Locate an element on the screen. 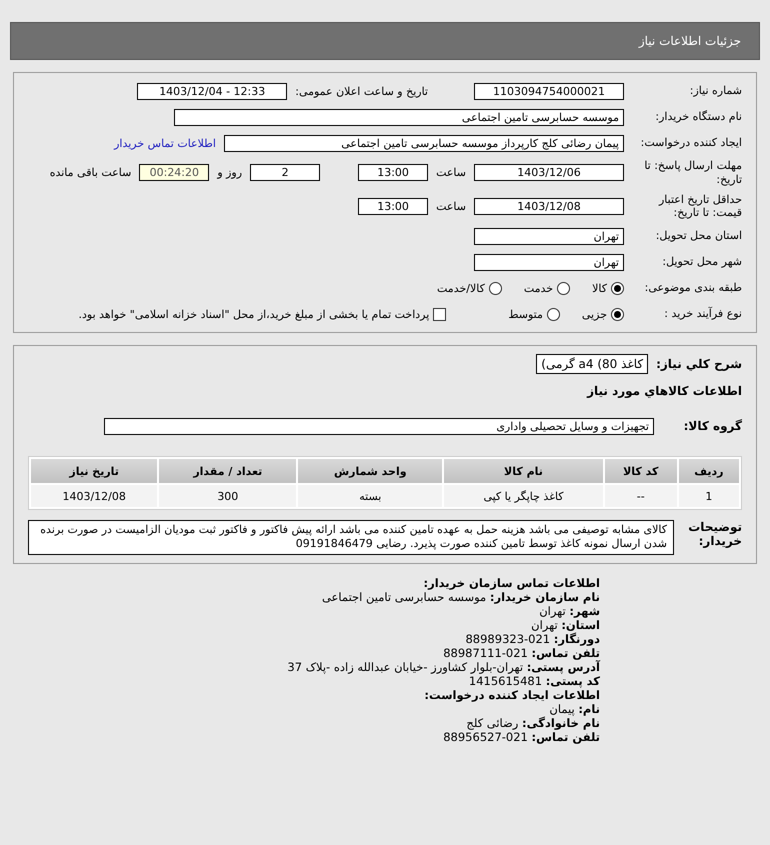 Image resolution: width=770 pixels, height=845 pixels. validity-time-field: 13:00 is located at coordinates (393, 206).